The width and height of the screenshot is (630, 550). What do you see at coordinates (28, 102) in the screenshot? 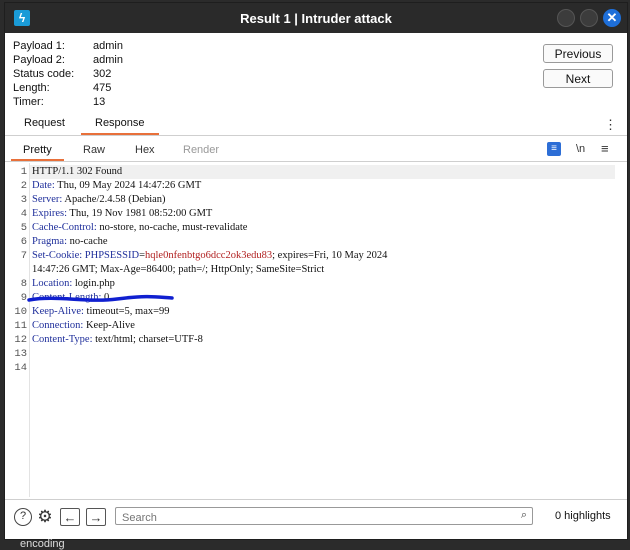
I see `info-label: Timer:` at bounding box center [28, 102].